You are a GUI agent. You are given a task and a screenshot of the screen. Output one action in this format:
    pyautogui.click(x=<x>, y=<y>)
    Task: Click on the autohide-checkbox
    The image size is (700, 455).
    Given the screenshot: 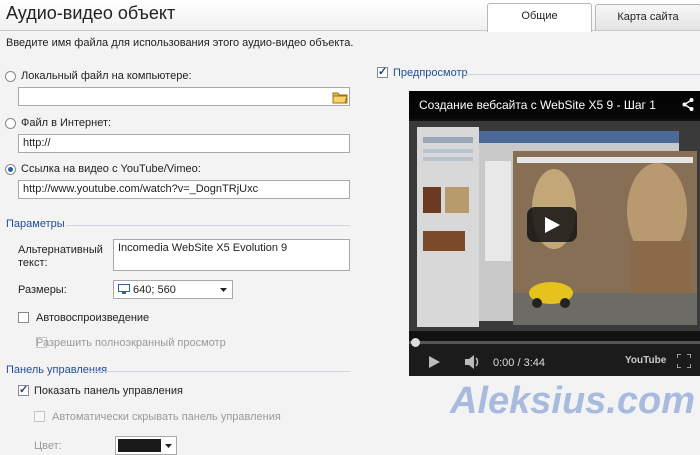 What is the action you would take?
    pyautogui.click(x=39, y=416)
    